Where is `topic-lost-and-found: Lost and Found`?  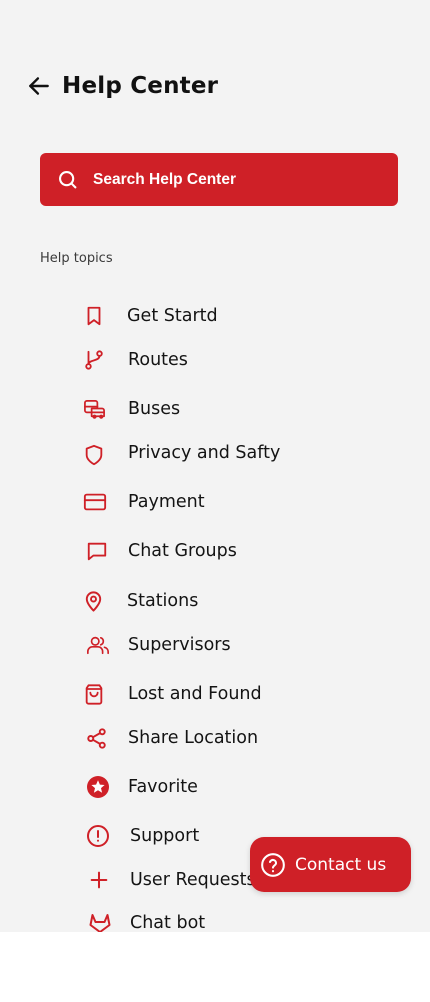 topic-lost-and-found: Lost and Found is located at coordinates (232, 694).